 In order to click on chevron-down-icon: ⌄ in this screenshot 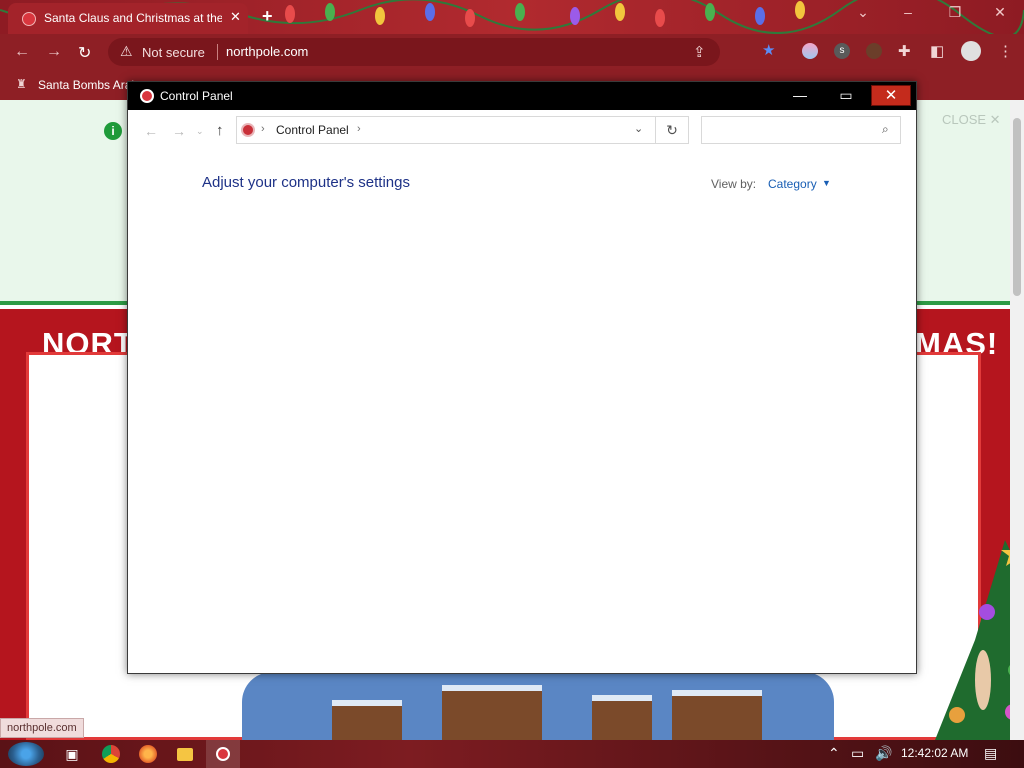, I will do `click(638, 128)`.